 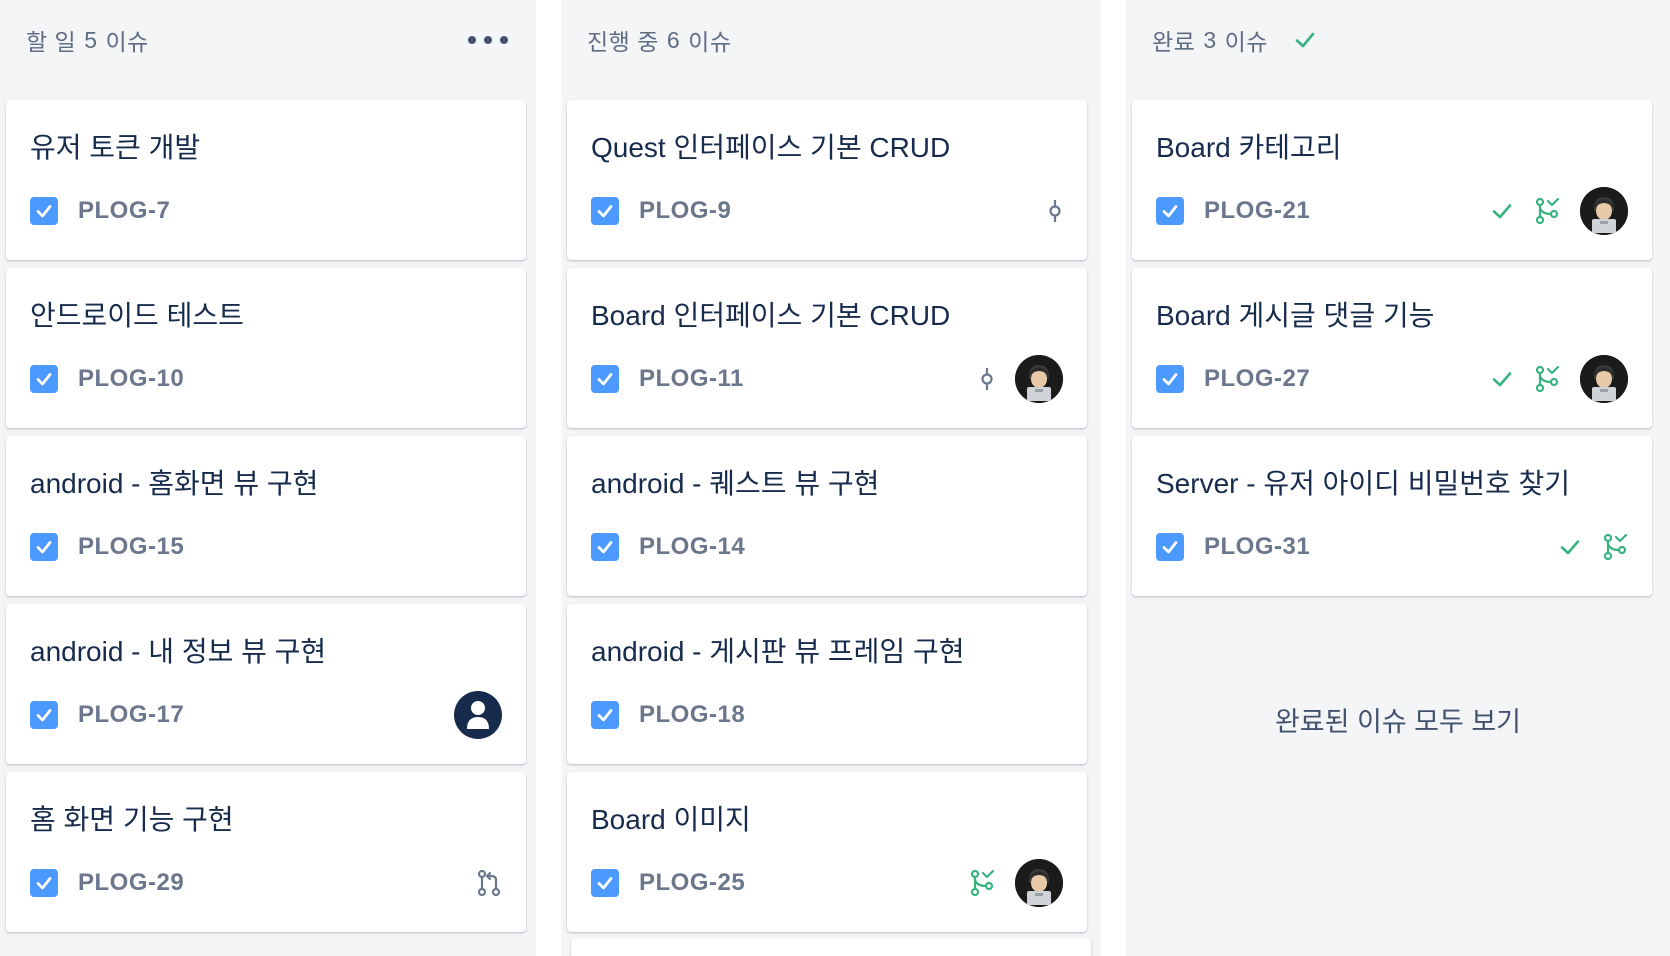 What do you see at coordinates (771, 147) in the screenshot?
I see `card-title: Quest 인터페이스 기본 CRUD` at bounding box center [771, 147].